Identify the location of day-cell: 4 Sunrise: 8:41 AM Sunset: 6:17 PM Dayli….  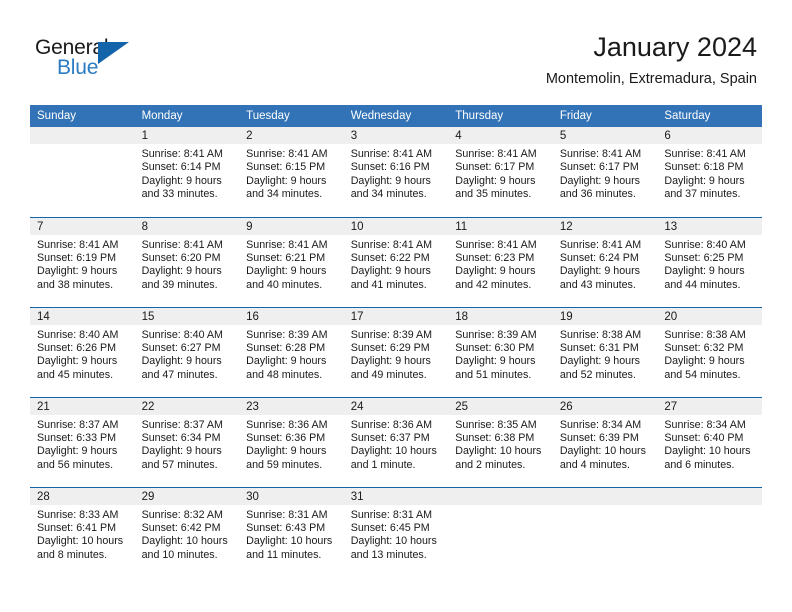
(500, 172).